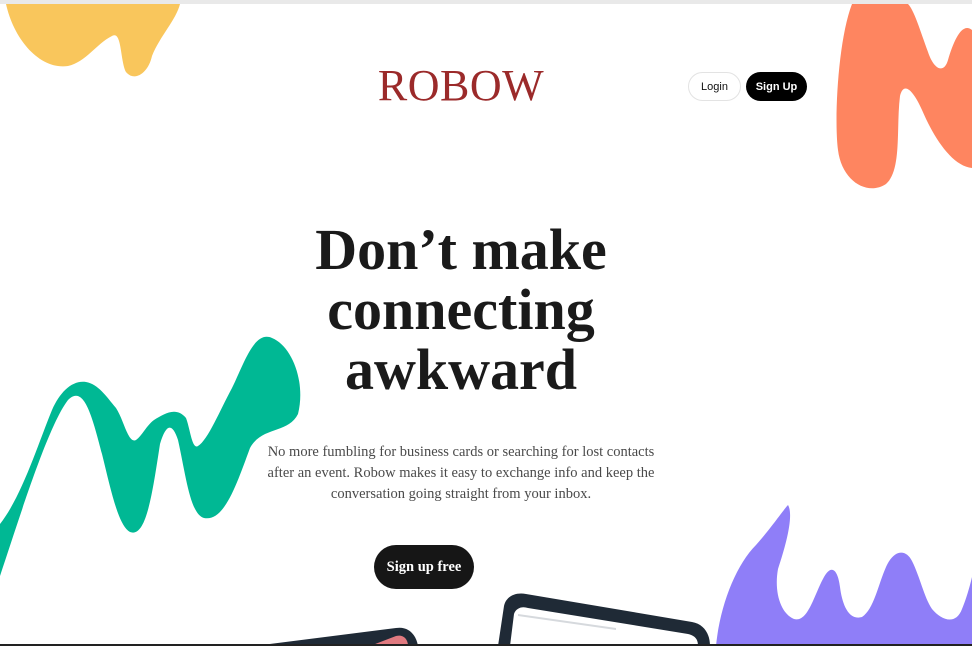 The width and height of the screenshot is (972, 646). What do you see at coordinates (776, 86) in the screenshot?
I see `signup-button: Sign Up` at bounding box center [776, 86].